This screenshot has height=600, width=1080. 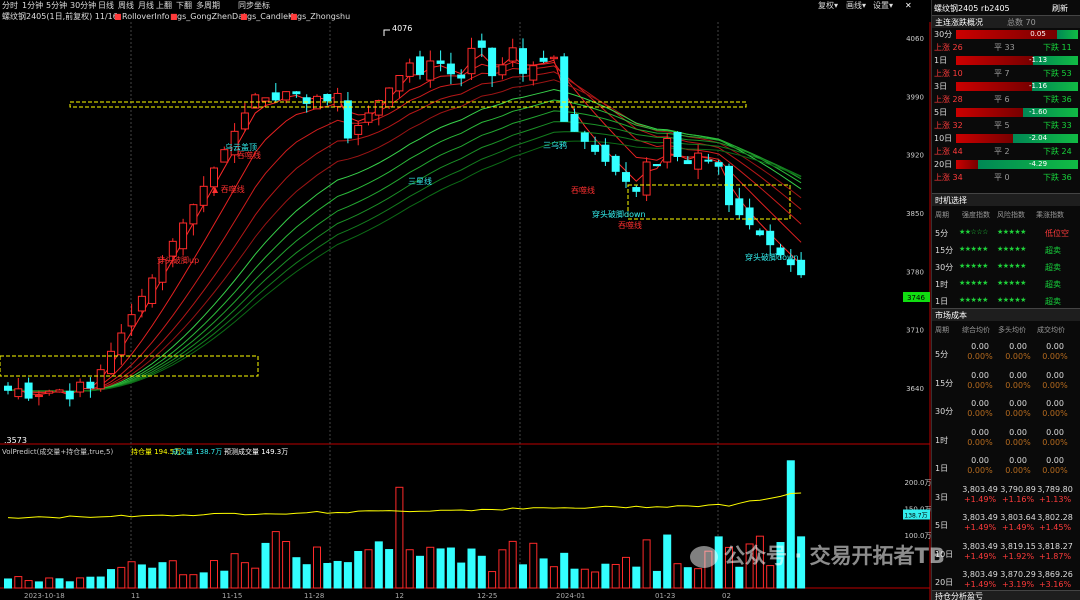 I want to click on refresh-button: 刷新, so click(x=1060, y=8).